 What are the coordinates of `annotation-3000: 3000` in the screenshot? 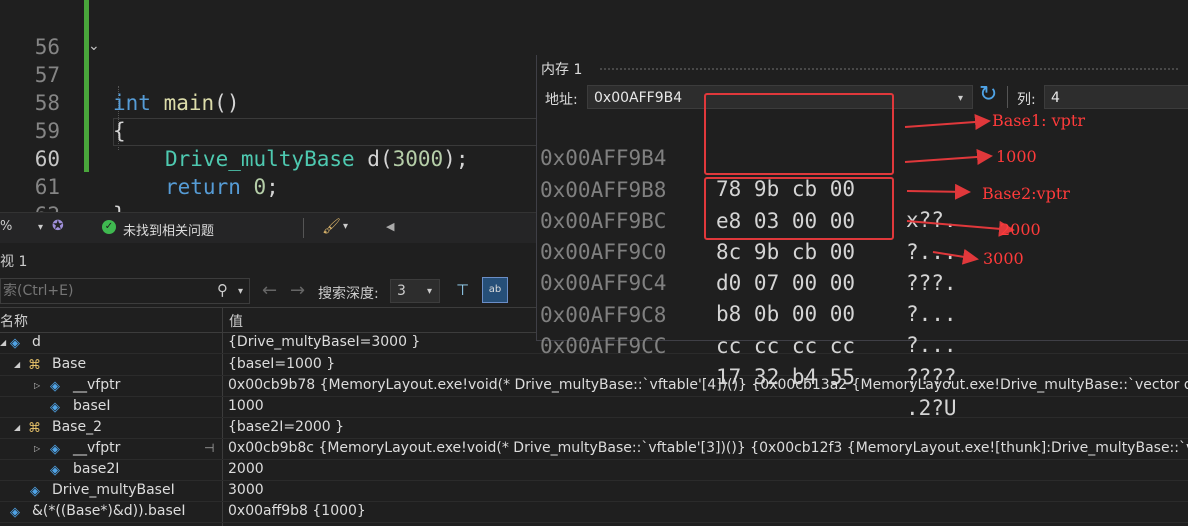 It's located at (1003, 258).